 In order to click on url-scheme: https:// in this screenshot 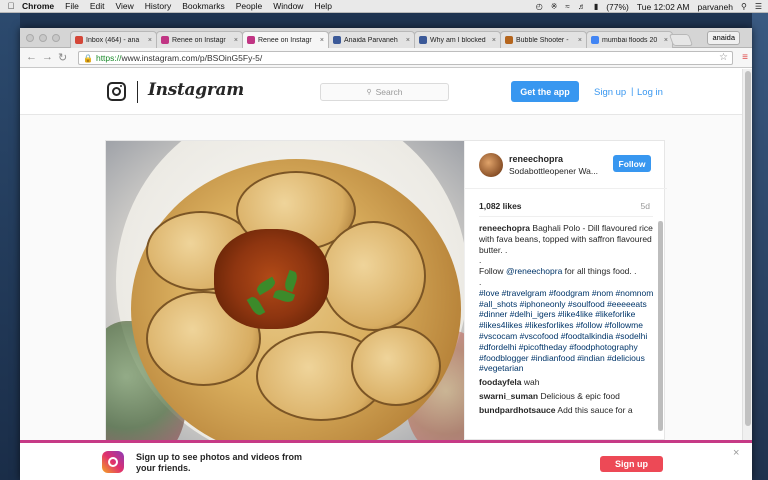, I will do `click(108, 58)`.